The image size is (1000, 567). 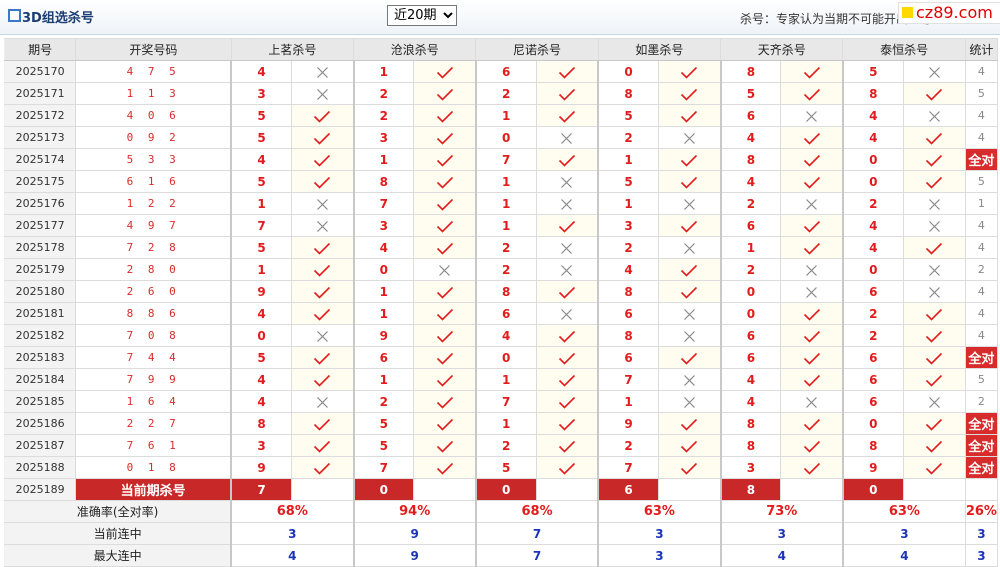 What do you see at coordinates (501, 203) in the screenshot?
I see `table-row: 2025176 1 2 21711221` at bounding box center [501, 203].